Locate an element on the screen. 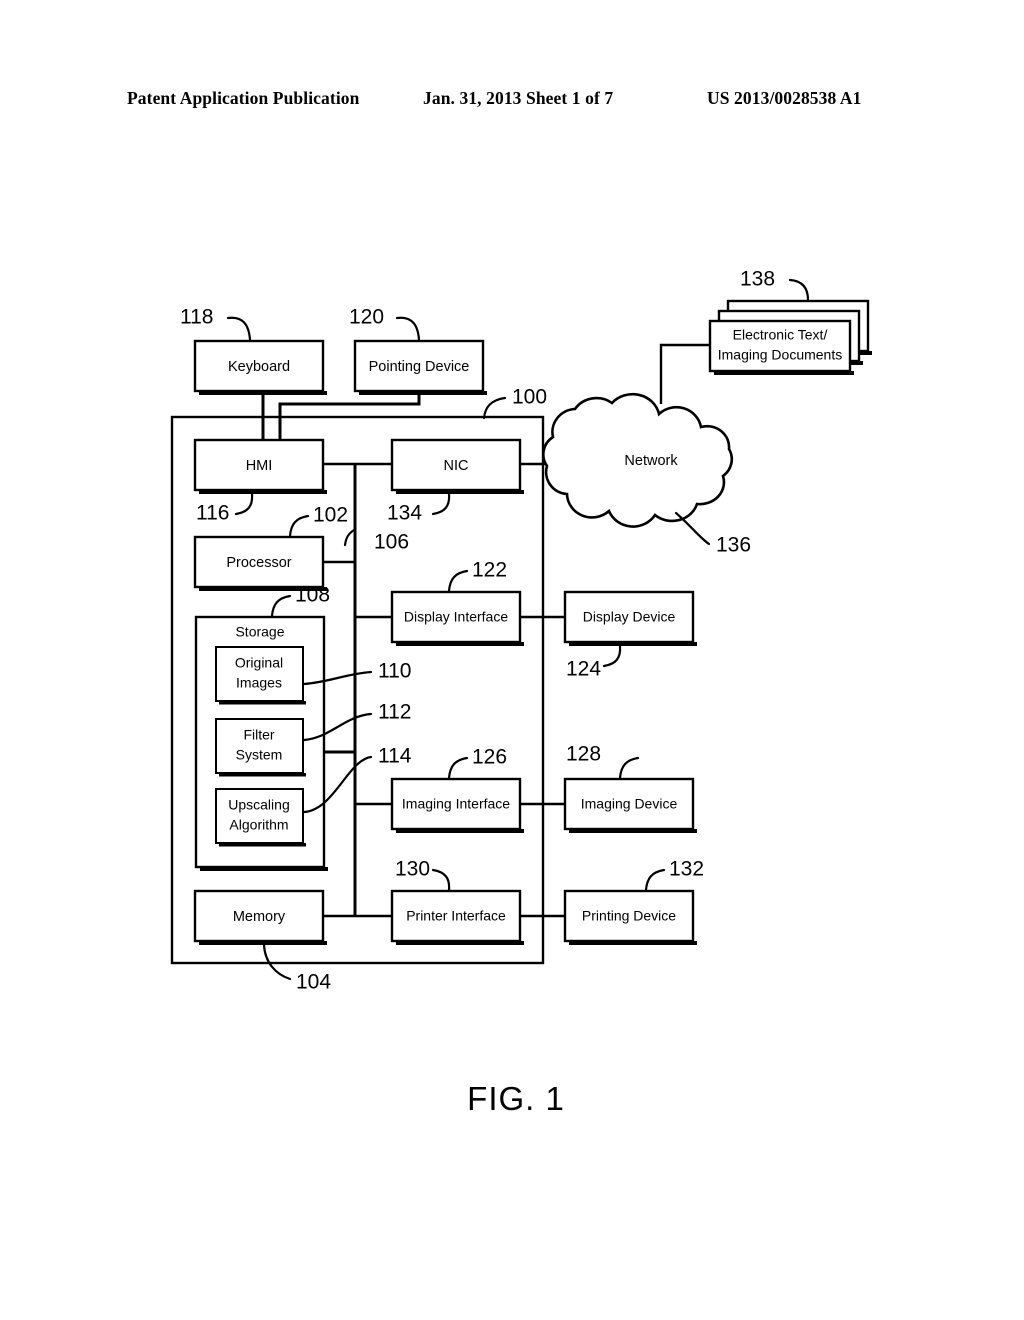 Image resolution: width=1024 pixels, height=1320 pixels. label-filter-system-line2: System is located at coordinates (259, 755).